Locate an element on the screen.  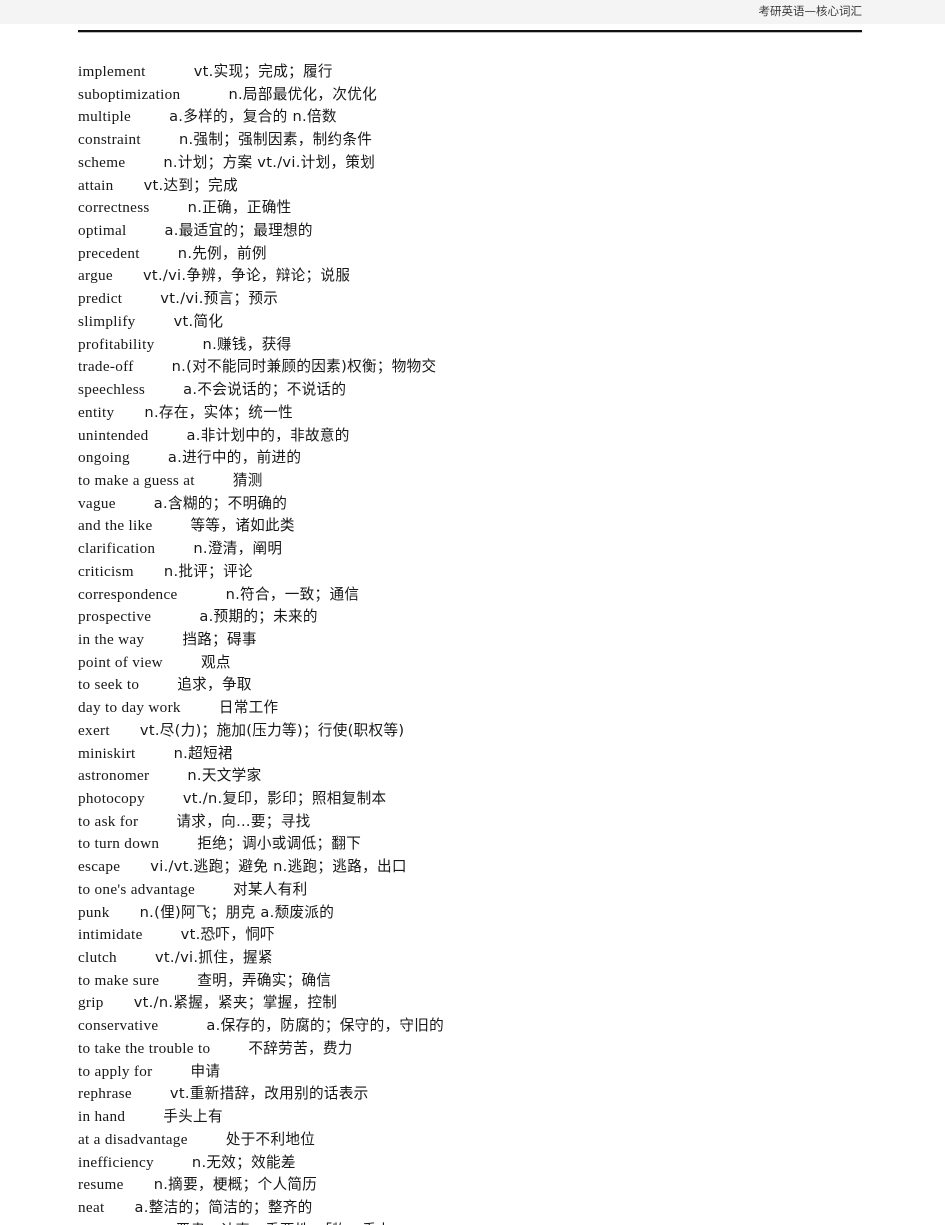
vocabulary-entry: in hand 手头上有 is located at coordinates (493, 1117).